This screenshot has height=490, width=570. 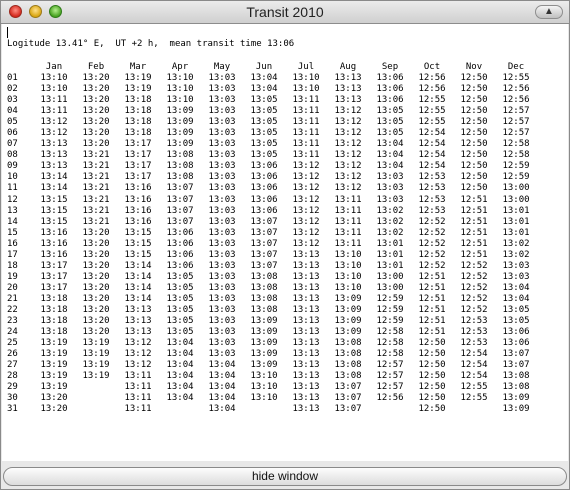 What do you see at coordinates (12, 232) in the screenshot?
I see `day-label: 15` at bounding box center [12, 232].